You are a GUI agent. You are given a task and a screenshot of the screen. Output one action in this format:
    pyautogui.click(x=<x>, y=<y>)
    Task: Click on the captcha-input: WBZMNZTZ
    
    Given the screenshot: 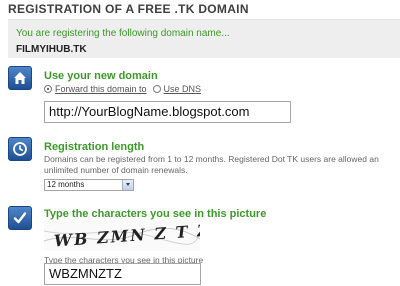 What is the action you would take?
    pyautogui.click(x=122, y=274)
    